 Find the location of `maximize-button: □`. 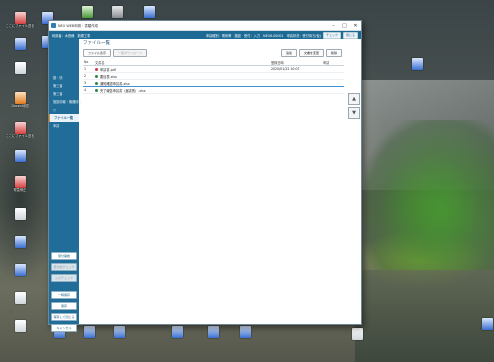

maximize-button: □ is located at coordinates (344, 25).